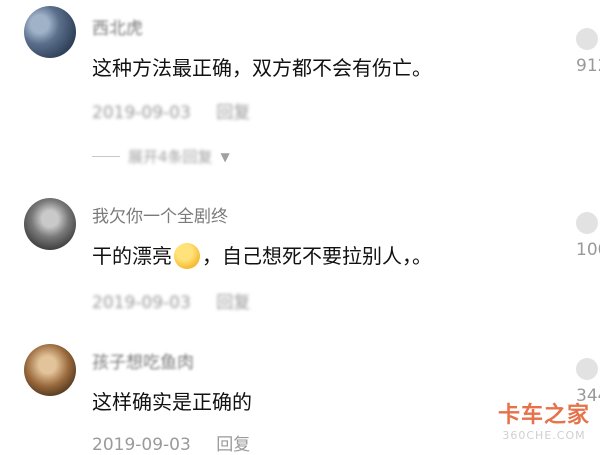 The height and width of the screenshot is (455, 600). I want to click on like-button: 912, so click(588, 52).